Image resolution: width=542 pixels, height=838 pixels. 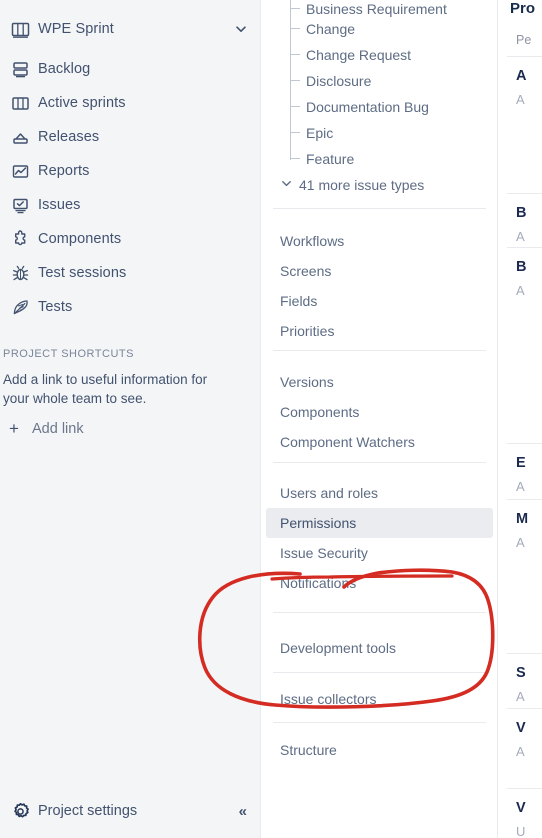 What do you see at coordinates (367, 107) in the screenshot?
I see `issue-type-label: Documentation Bug` at bounding box center [367, 107].